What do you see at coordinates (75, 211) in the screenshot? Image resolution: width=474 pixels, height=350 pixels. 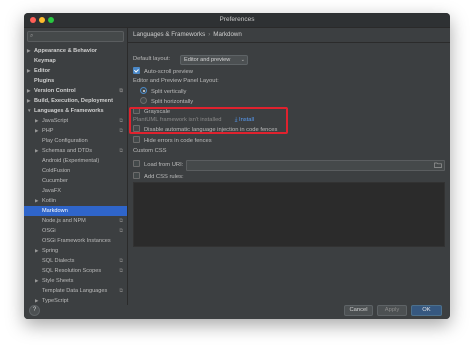 I see `sidebar-item-markdown: Markdown` at bounding box center [75, 211].